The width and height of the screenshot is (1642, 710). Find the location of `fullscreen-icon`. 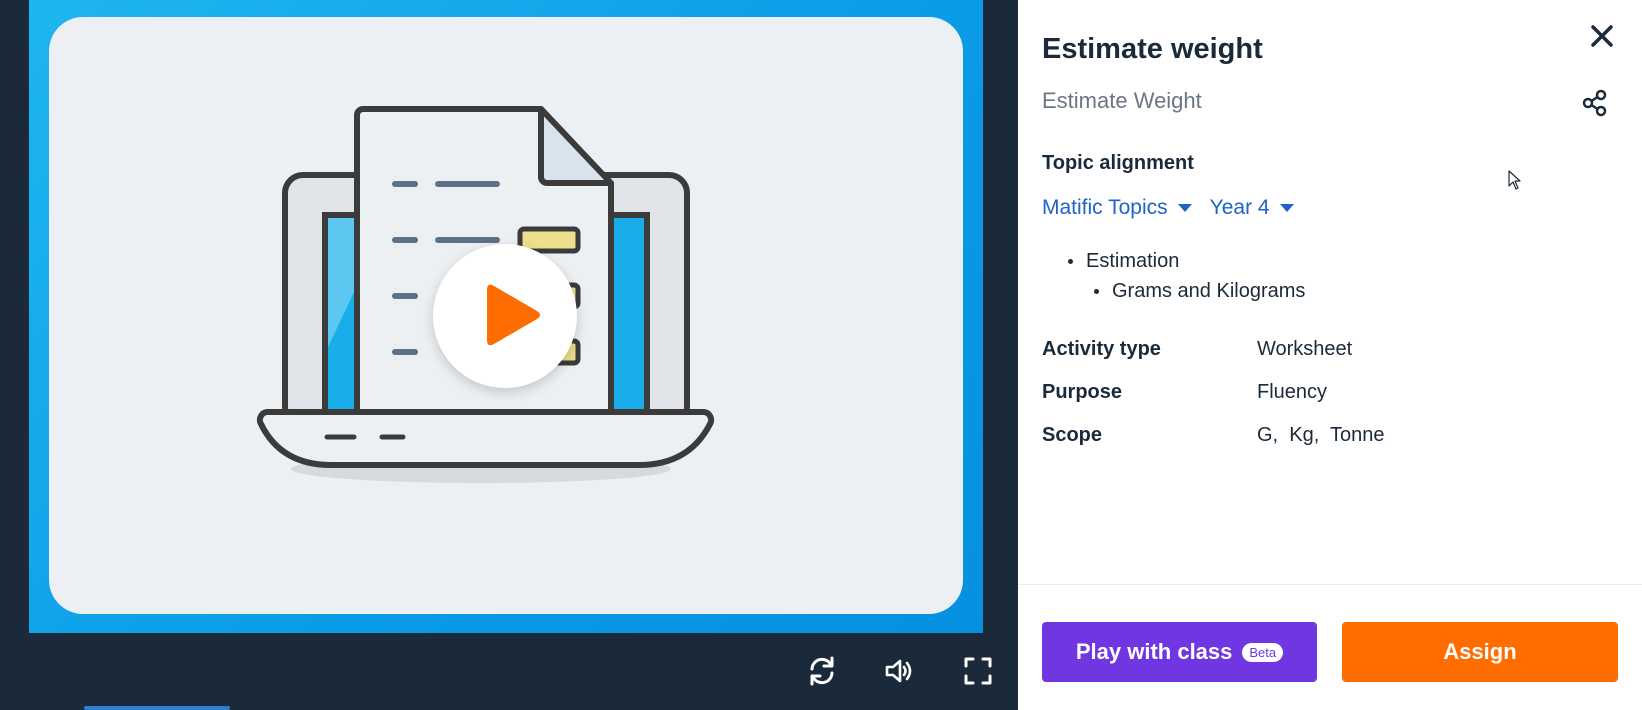

fullscreen-icon is located at coordinates (978, 671).